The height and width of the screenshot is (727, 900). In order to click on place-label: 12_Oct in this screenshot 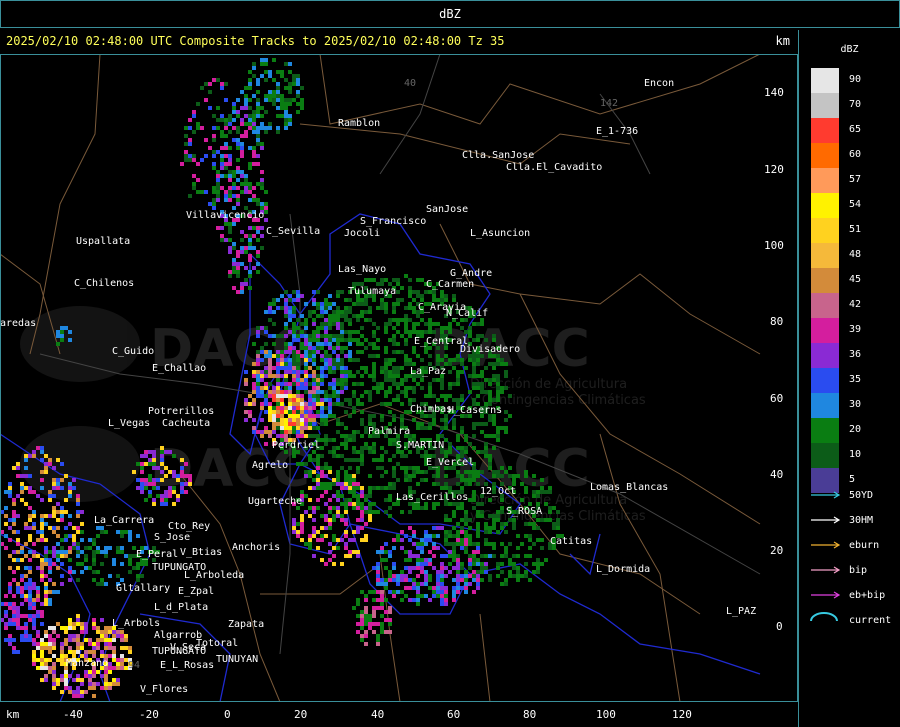, I will do `click(498, 491)`.